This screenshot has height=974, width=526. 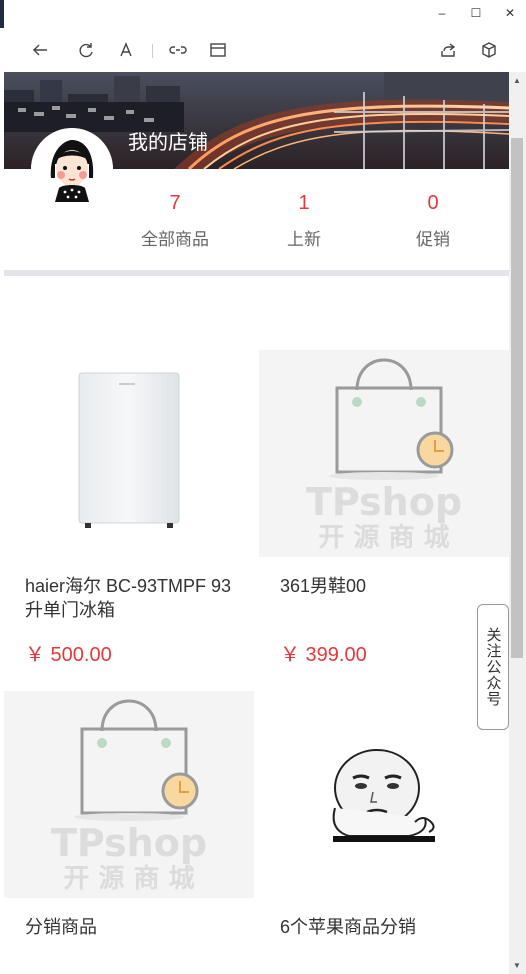 What do you see at coordinates (175, 239) in the screenshot?
I see `stat-label: 全部商品` at bounding box center [175, 239].